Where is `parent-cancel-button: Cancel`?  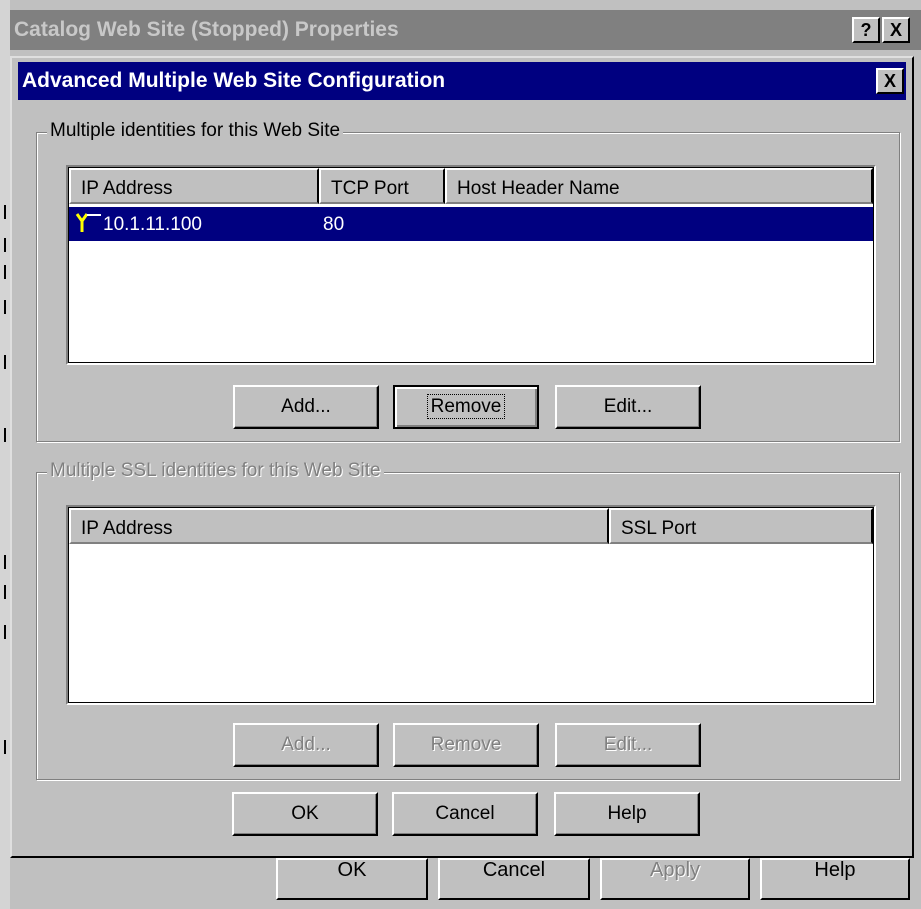
parent-cancel-button: Cancel is located at coordinates (514, 879).